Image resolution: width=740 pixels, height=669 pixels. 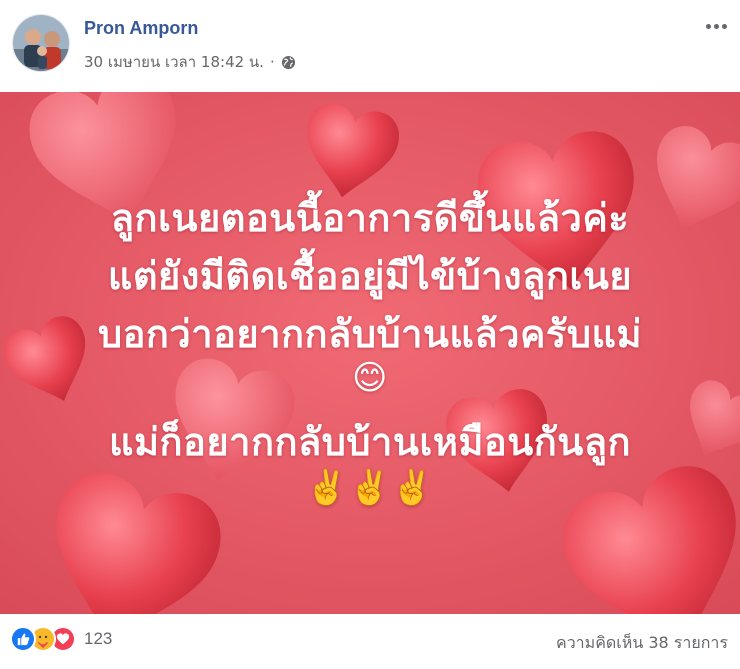 What do you see at coordinates (370, 488) in the screenshot?
I see `victory-hand-emojis: ✌️✌️✌️` at bounding box center [370, 488].